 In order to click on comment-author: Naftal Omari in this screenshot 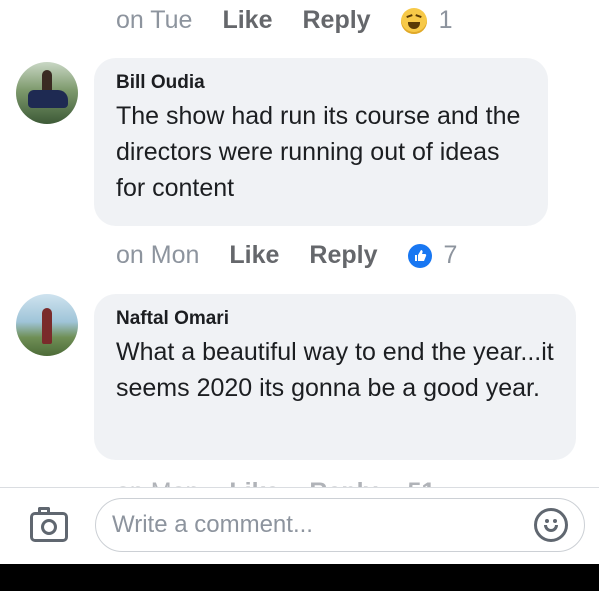, I will do `click(335, 319)`.